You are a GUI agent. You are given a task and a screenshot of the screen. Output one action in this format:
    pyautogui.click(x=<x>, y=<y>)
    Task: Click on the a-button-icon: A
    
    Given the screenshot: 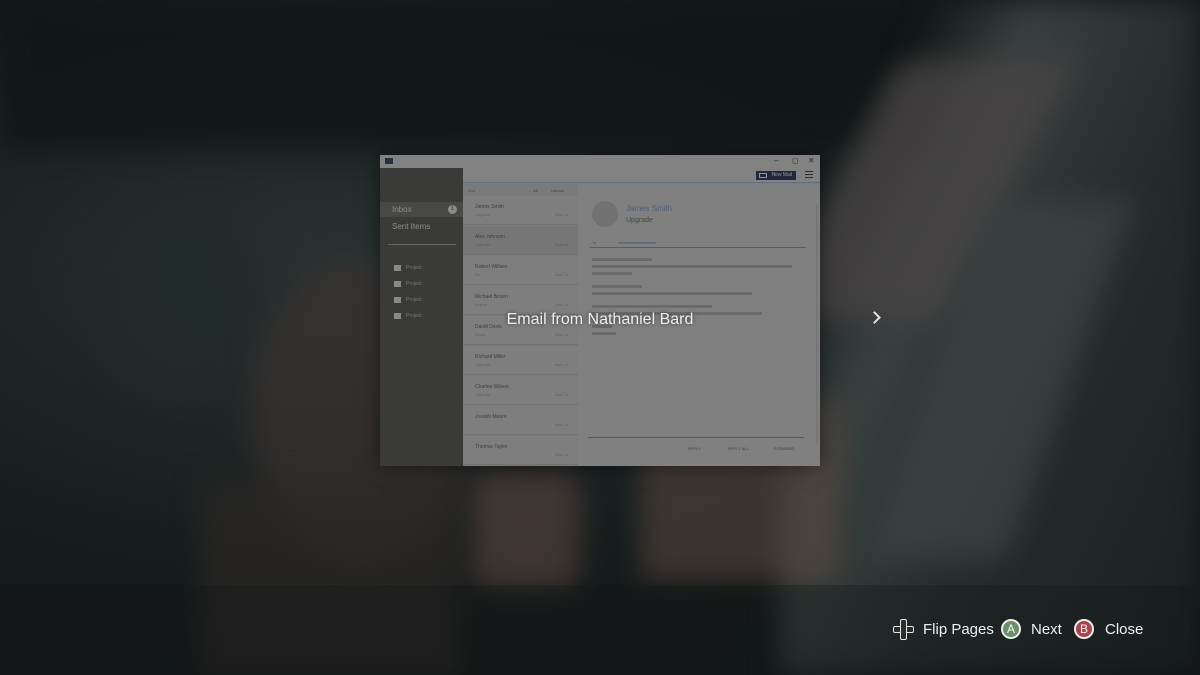 What is the action you would take?
    pyautogui.click(x=1011, y=629)
    